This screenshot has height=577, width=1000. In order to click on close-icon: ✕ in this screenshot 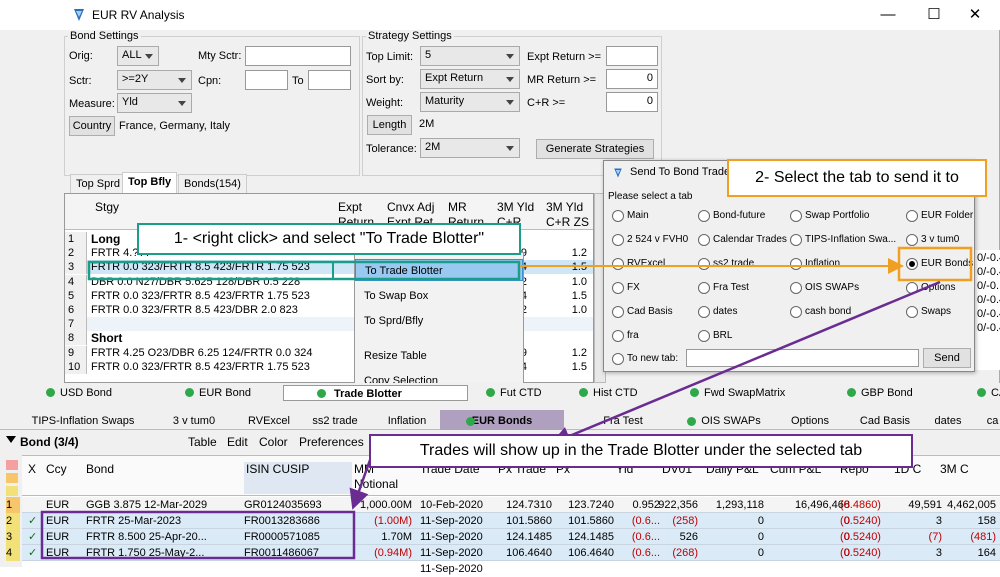, I will do `click(975, 15)`.